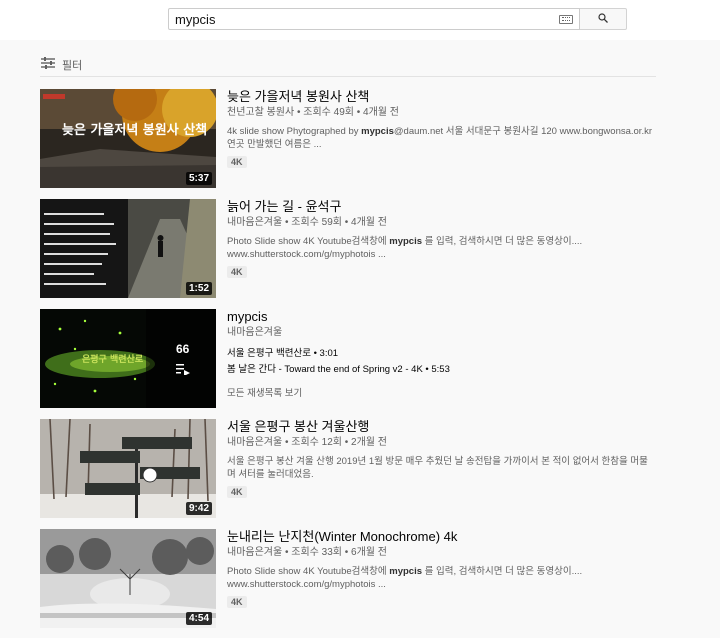 The image size is (720, 638). I want to click on view-count: 조회수 12회, so click(316, 442).